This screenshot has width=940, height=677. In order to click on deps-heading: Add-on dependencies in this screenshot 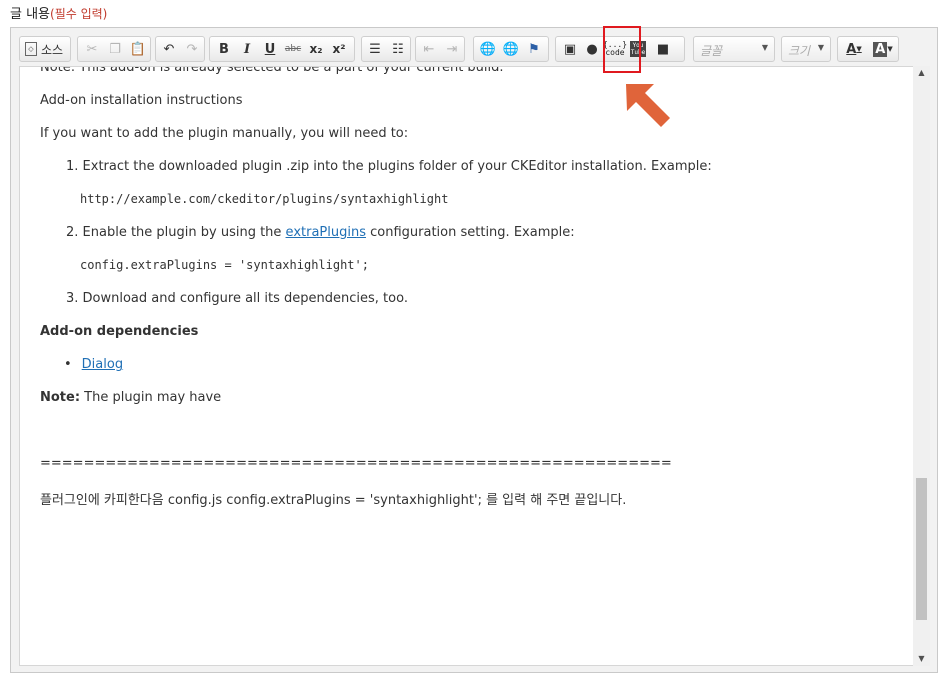, I will do `click(119, 331)`.